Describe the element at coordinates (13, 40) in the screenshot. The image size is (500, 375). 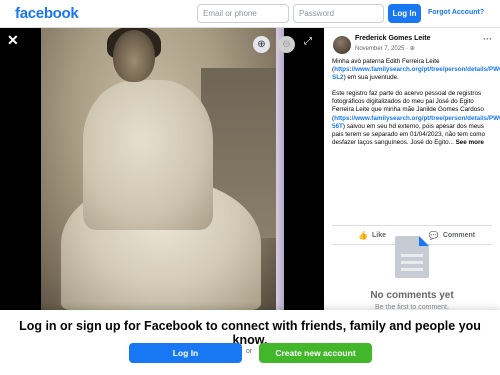
I see `close-icon: ✕` at that location.